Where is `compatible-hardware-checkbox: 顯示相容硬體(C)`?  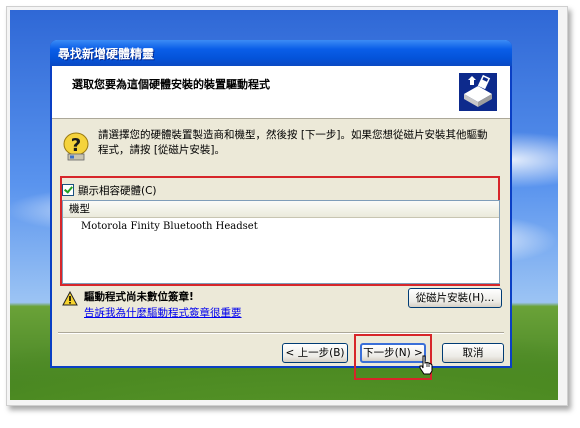 compatible-hardware-checkbox: 顯示相容硬體(C) is located at coordinates (109, 190).